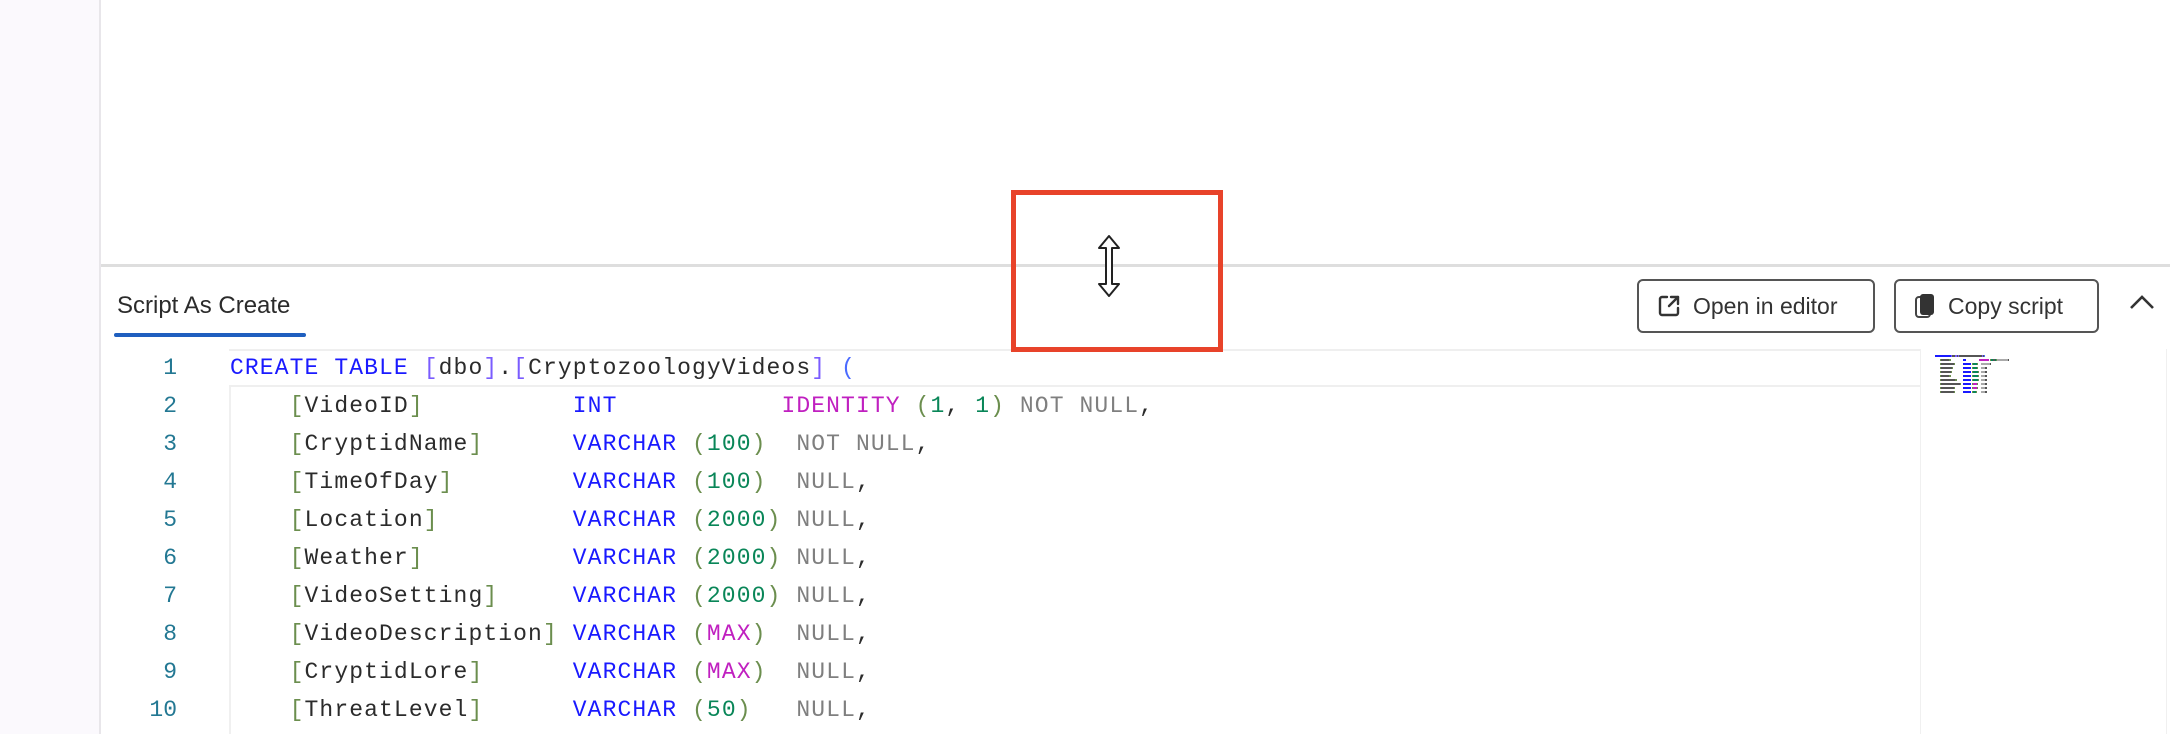 The image size is (2170, 734). Describe the element at coordinates (364, 520) in the screenshot. I see `code-token-id: Location` at that location.